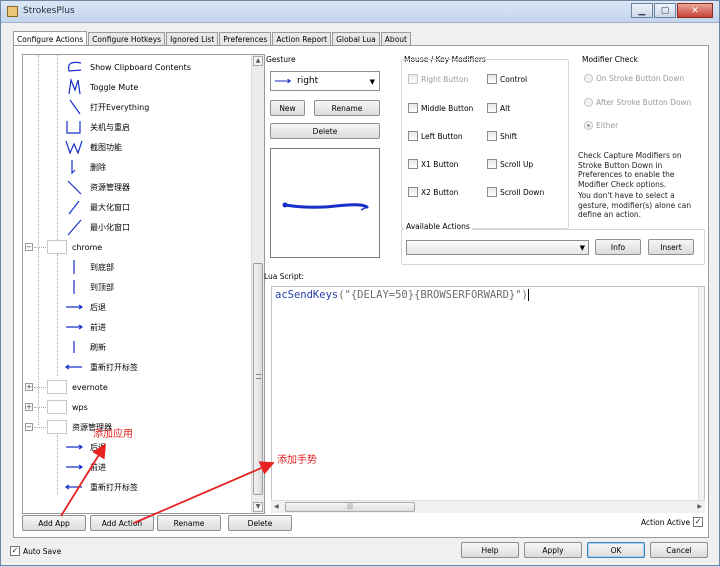 This screenshot has height=567, width=720. What do you see at coordinates (618, 247) in the screenshot?
I see `info-button: Info` at bounding box center [618, 247].